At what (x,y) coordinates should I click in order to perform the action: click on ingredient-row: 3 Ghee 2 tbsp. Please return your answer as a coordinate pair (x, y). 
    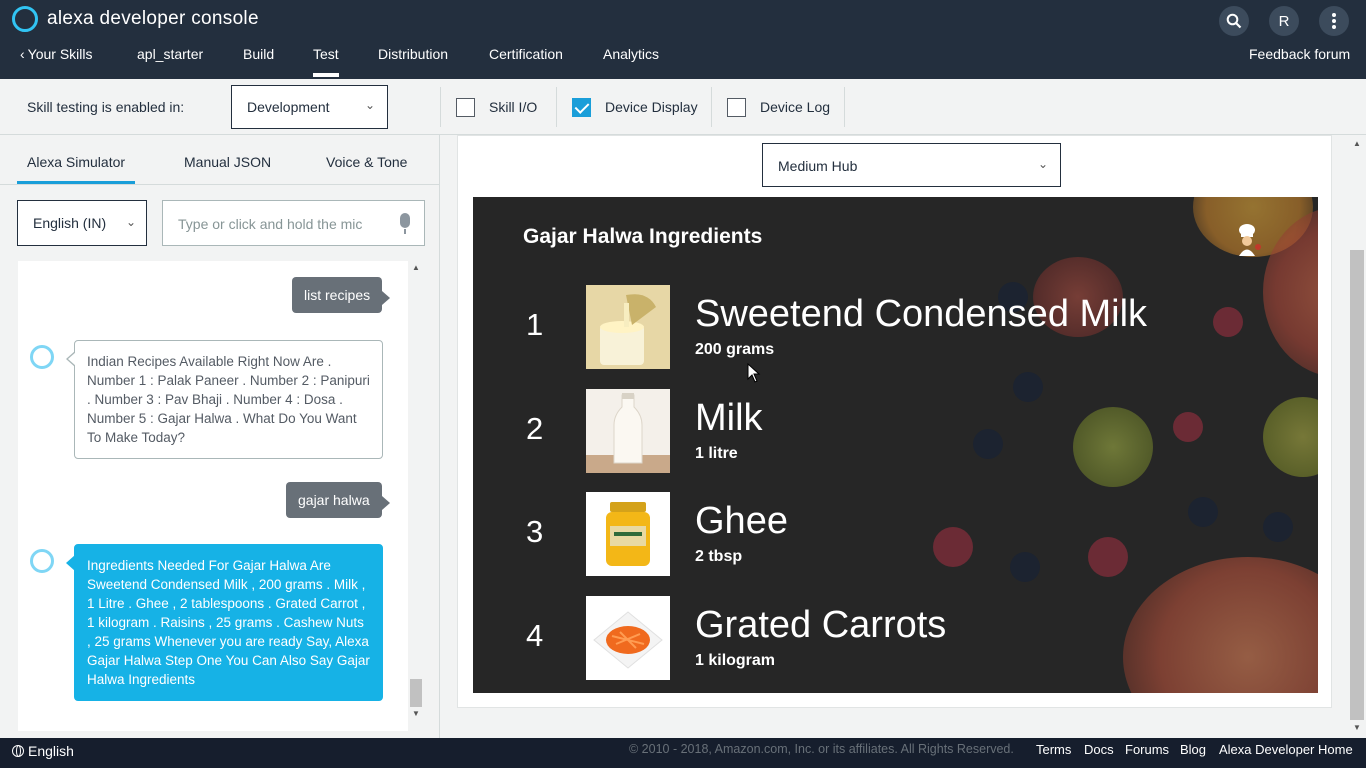
    Looking at the image, I should click on (895, 534).